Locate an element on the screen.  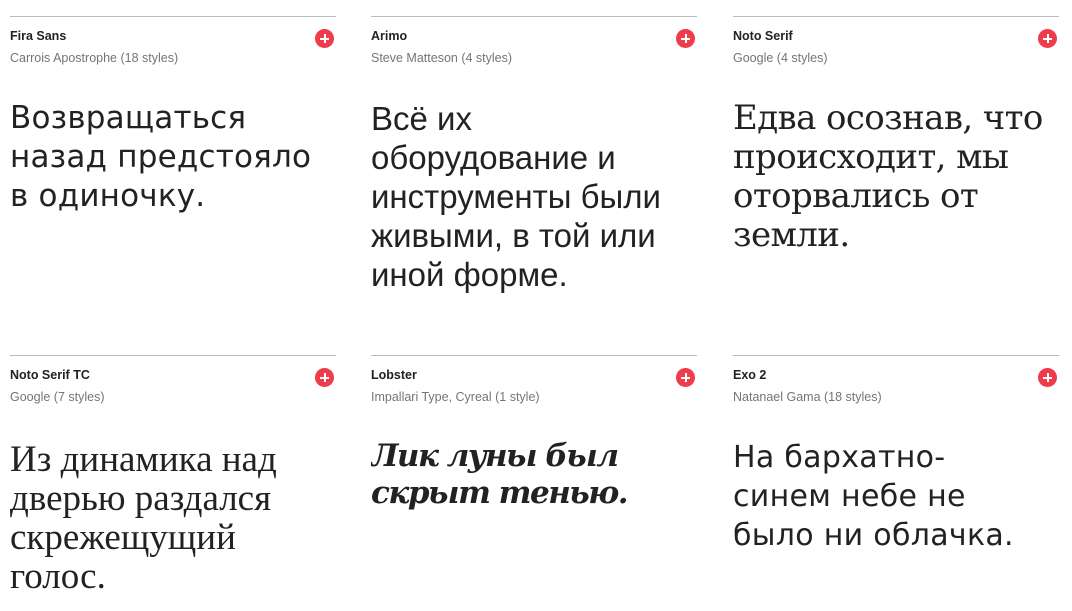
font-name: Fira Sans is located at coordinates (38, 36).